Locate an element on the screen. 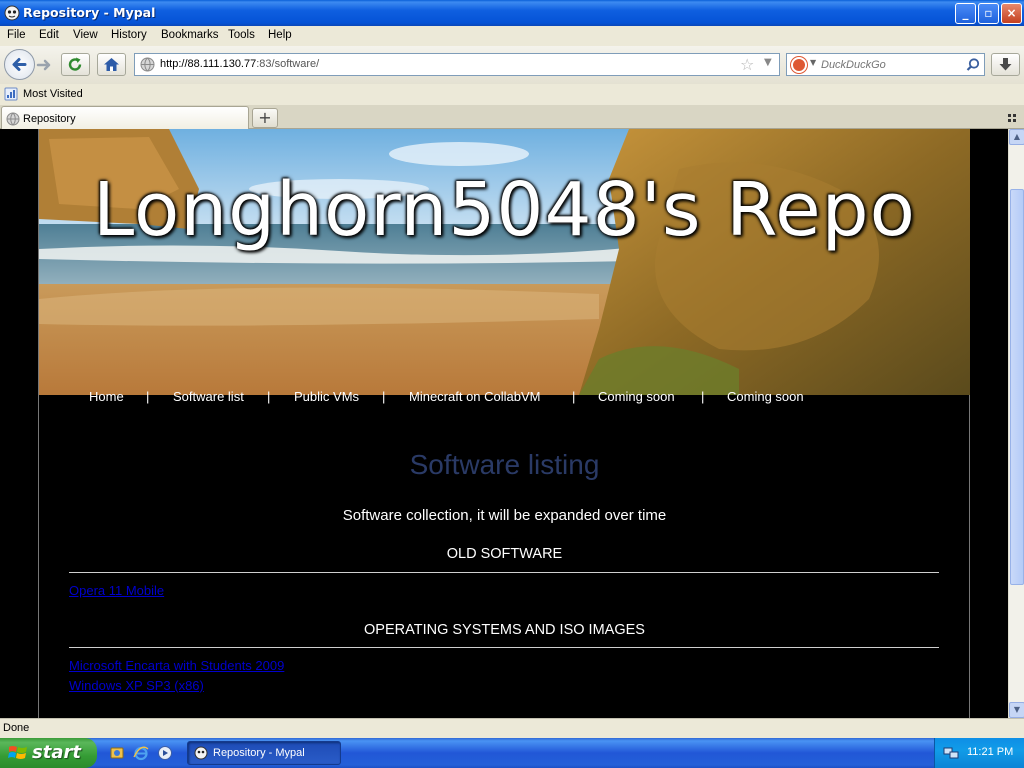 The width and height of the screenshot is (1024, 768). menu-bookmarks: Bookmarks is located at coordinates (190, 35).